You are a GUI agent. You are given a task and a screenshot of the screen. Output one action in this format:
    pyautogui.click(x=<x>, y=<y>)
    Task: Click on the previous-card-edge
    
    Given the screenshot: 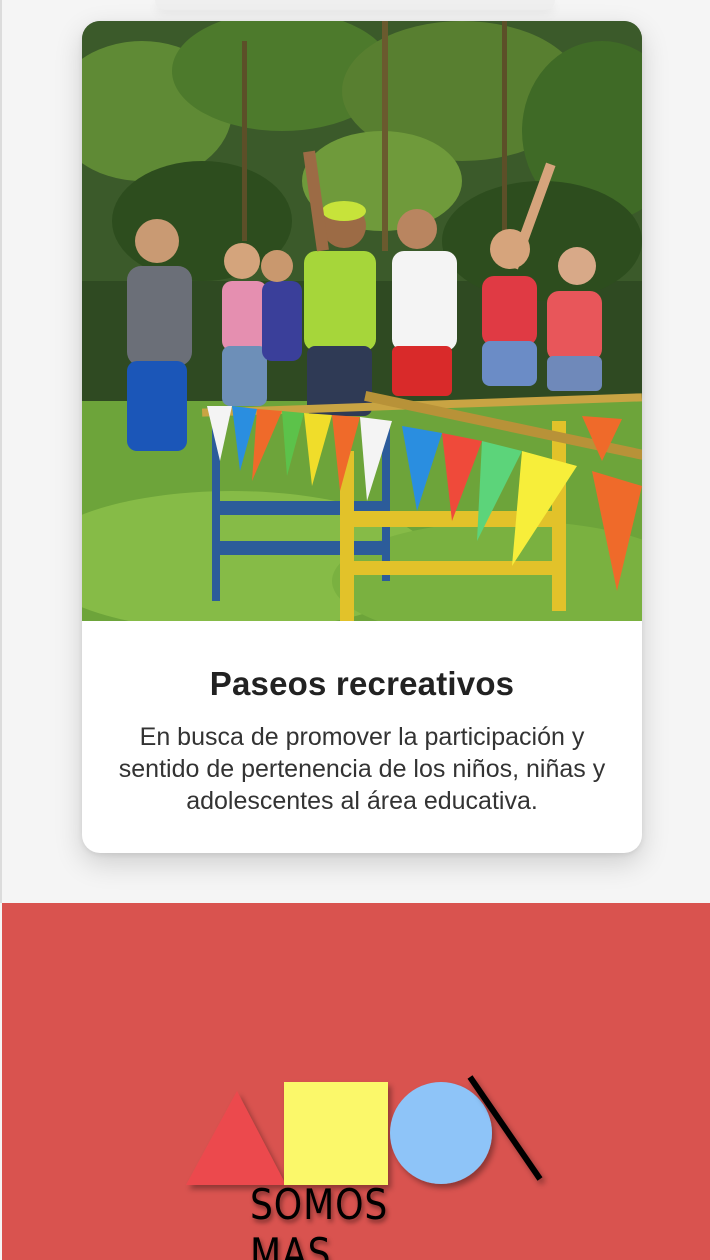 What is the action you would take?
    pyautogui.click(x=355, y=5)
    